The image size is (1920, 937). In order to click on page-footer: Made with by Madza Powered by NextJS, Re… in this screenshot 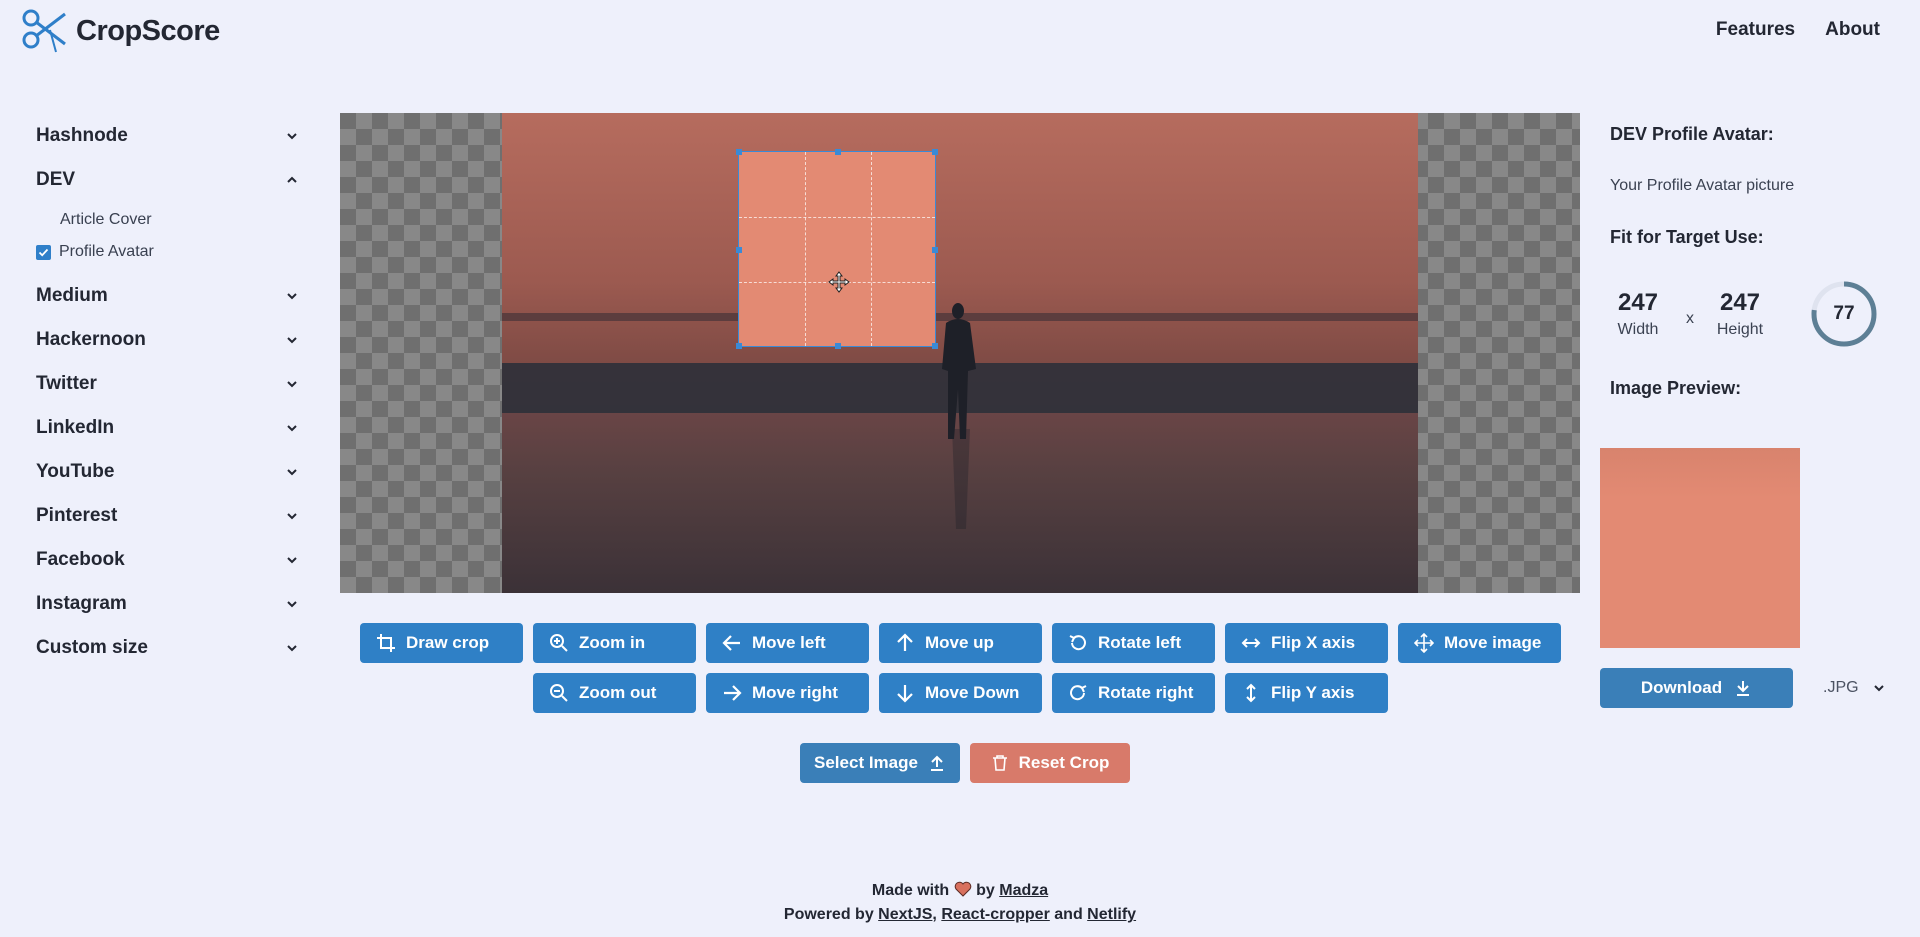, I will do `click(960, 903)`.